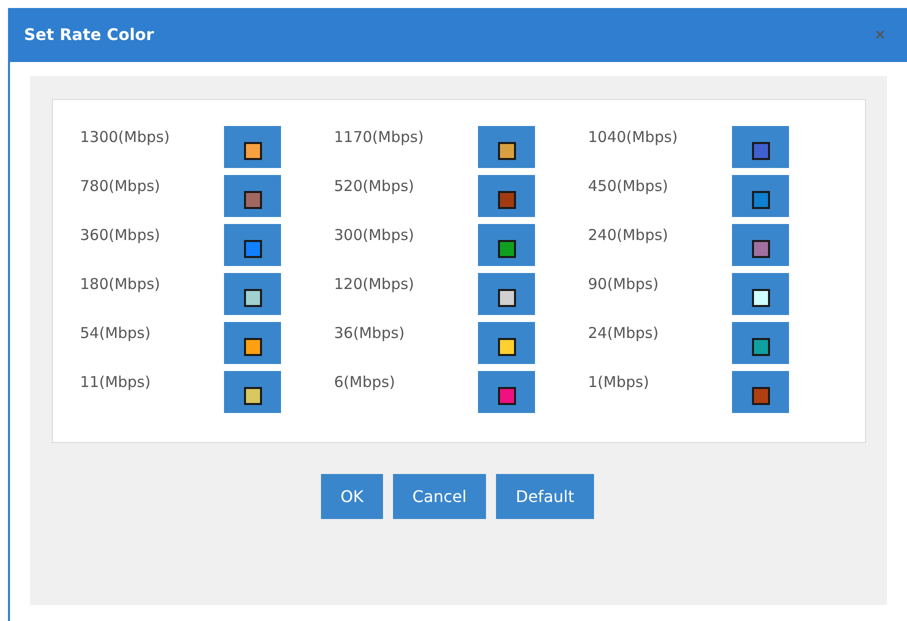 The width and height of the screenshot is (907, 621). Describe the element at coordinates (352, 496) in the screenshot. I see `dialog-button: OK` at that location.